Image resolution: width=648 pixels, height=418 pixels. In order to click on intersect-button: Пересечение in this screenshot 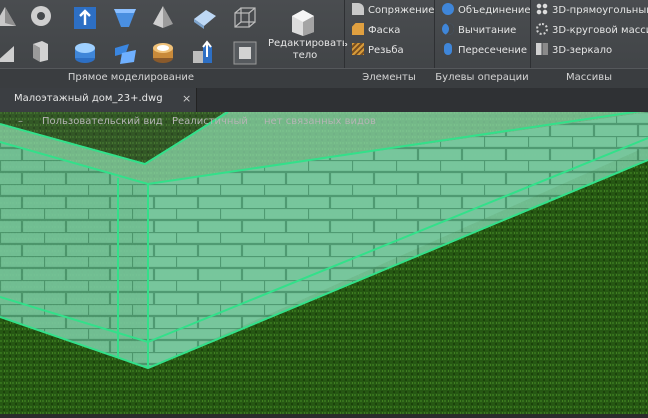, I will do `click(484, 51)`.